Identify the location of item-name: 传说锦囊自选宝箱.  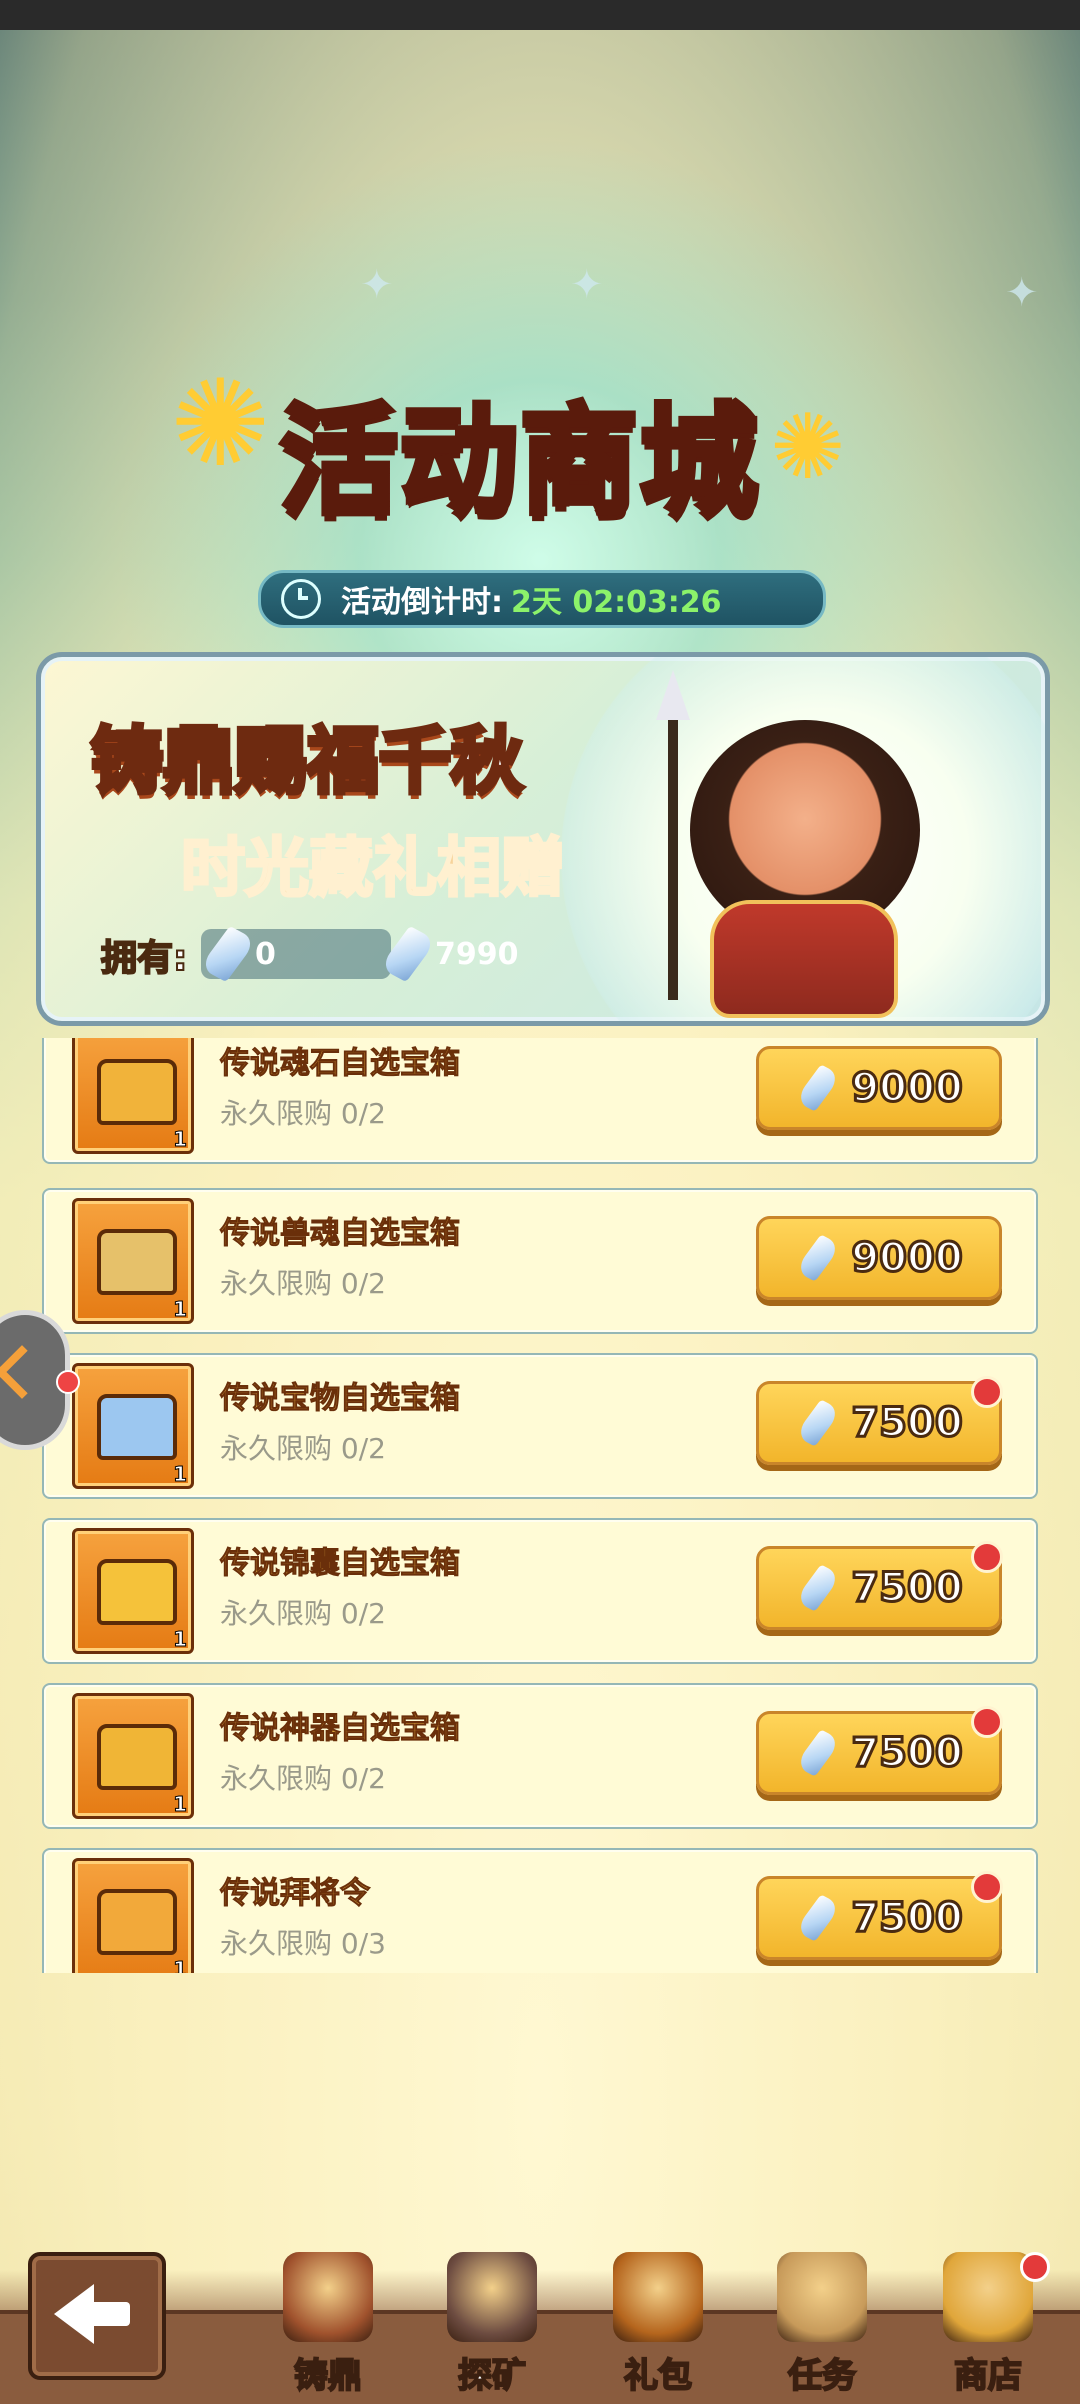
(340, 1564).